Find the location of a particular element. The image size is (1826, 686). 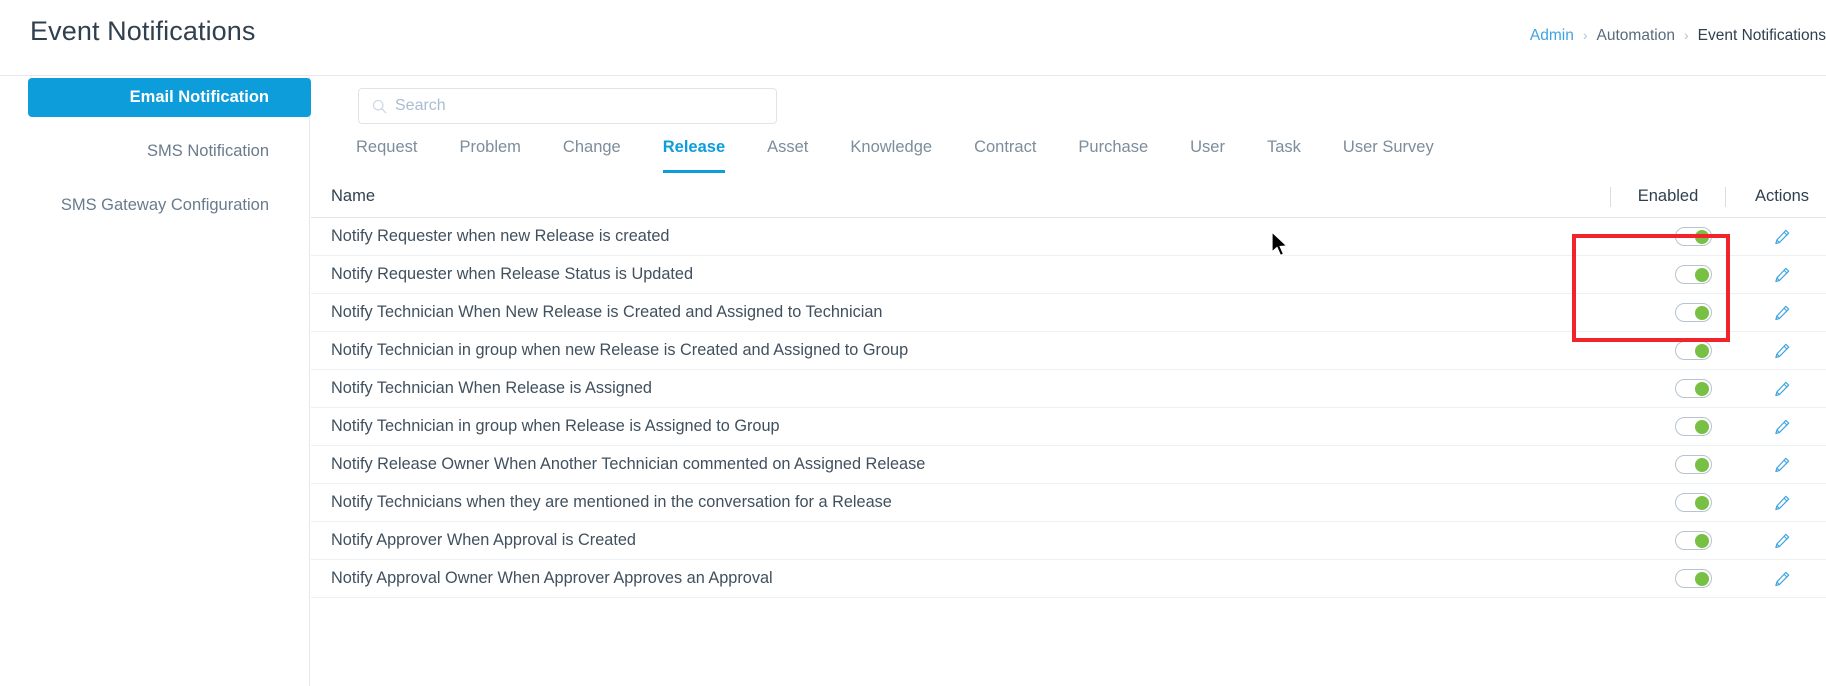

search-container is located at coordinates (567, 106).